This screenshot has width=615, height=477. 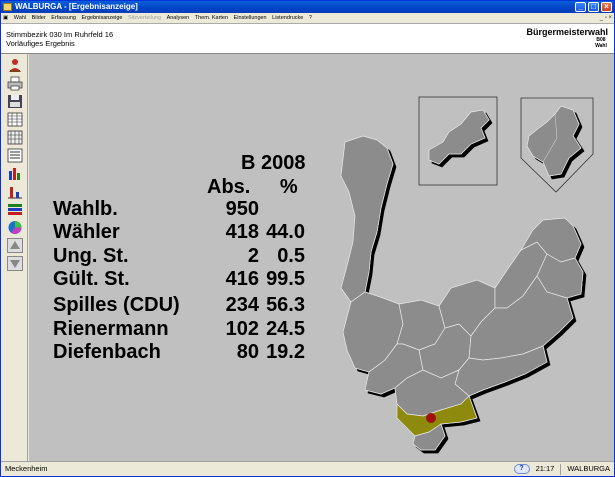 I want to click on row-abs: 950, so click(x=242, y=209).